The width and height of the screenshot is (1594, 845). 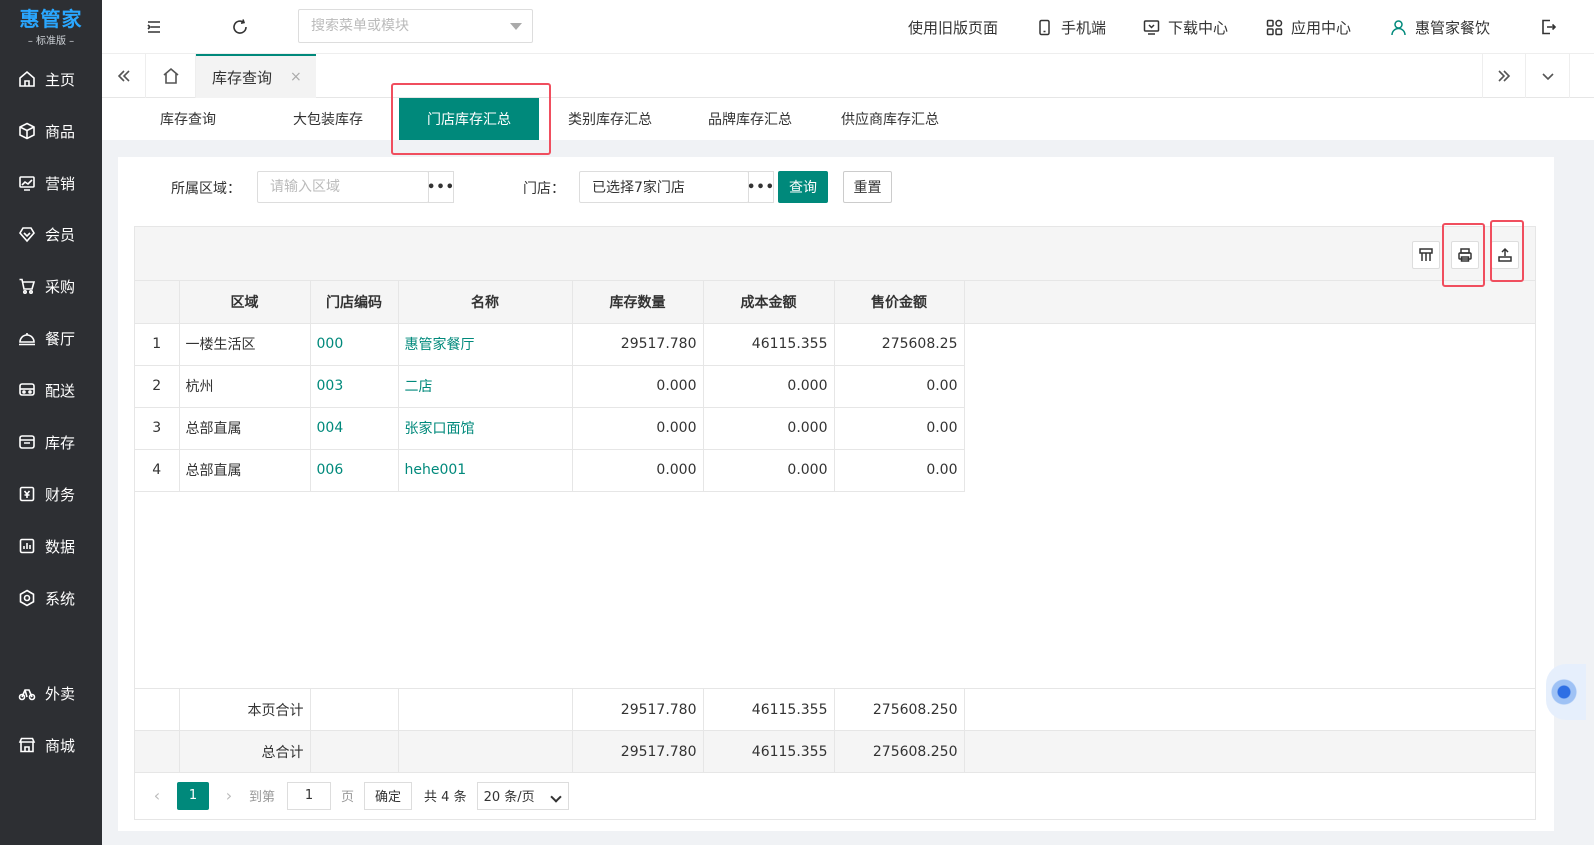 I want to click on subnav-store-inventory-summary: 门店库存汇总, so click(x=469, y=119).